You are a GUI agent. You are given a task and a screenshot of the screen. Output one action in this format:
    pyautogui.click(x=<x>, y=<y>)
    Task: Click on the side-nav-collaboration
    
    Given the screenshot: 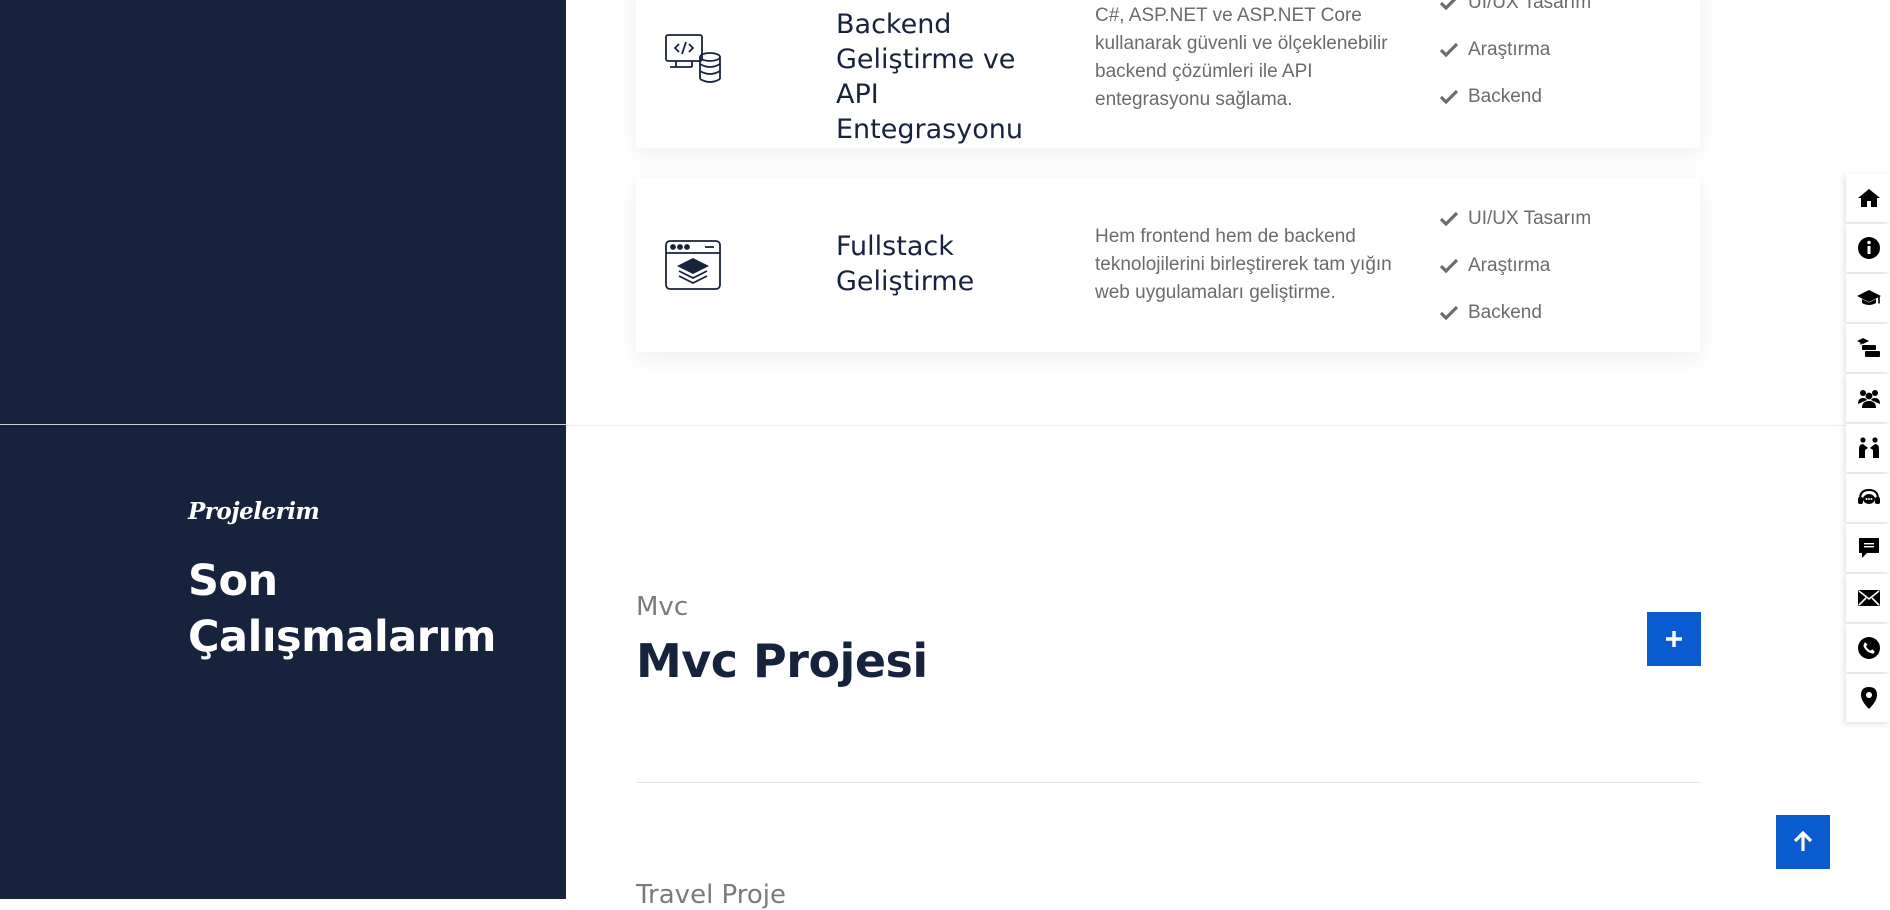 What is the action you would take?
    pyautogui.click(x=1868, y=448)
    